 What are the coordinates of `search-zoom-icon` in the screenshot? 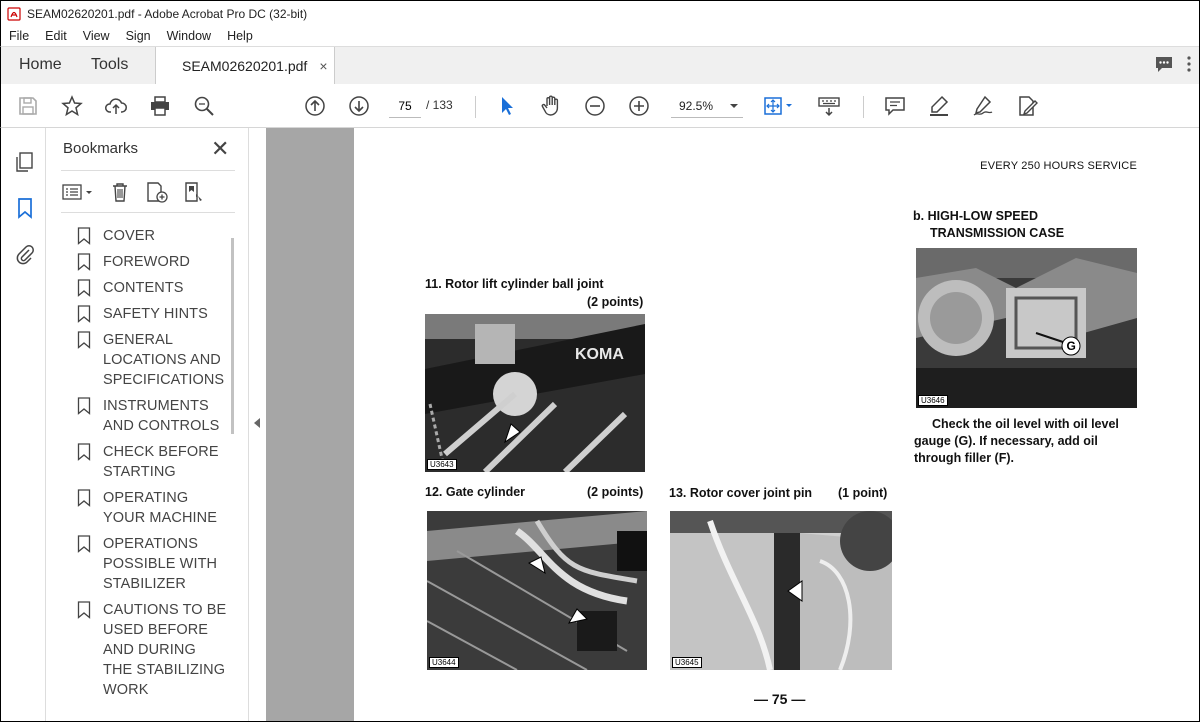 It's located at (204, 106).